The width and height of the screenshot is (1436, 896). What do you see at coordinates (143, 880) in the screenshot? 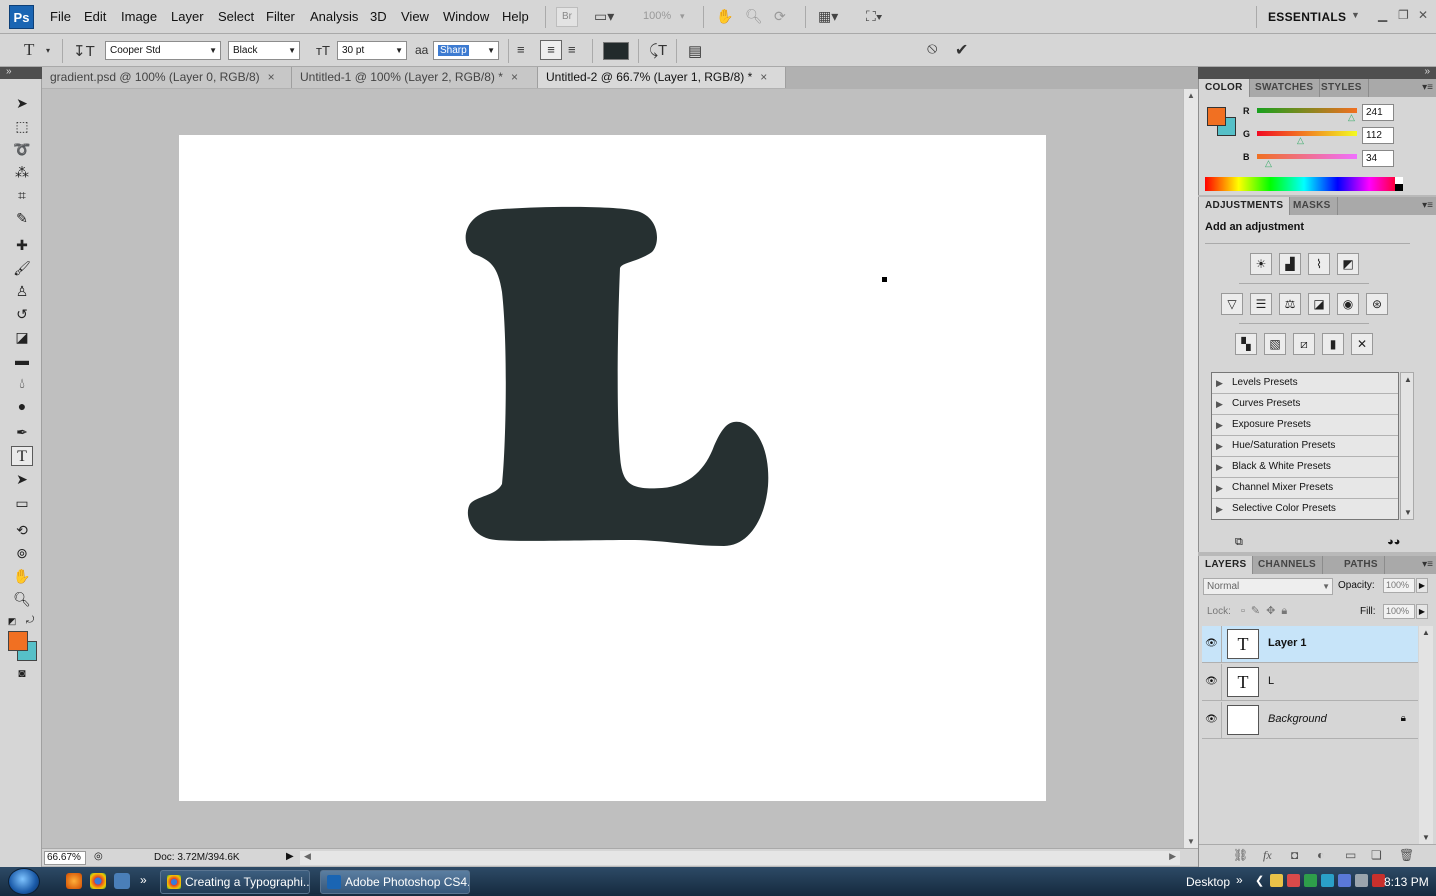
I see `quick-launch-overflow-icon: »` at bounding box center [143, 880].